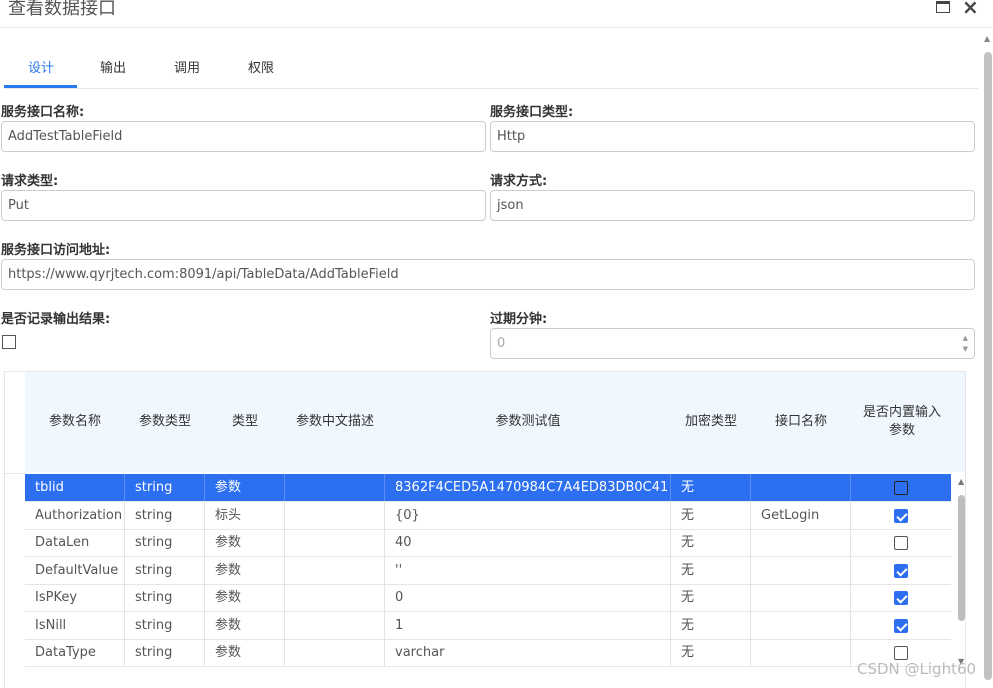  I want to click on col-header-kind: 类型, so click(245, 422).